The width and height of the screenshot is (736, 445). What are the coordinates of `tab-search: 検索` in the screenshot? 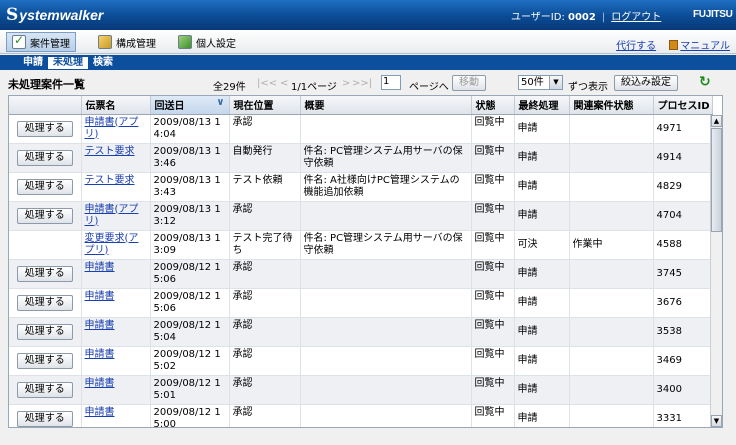 It's located at (103, 63).